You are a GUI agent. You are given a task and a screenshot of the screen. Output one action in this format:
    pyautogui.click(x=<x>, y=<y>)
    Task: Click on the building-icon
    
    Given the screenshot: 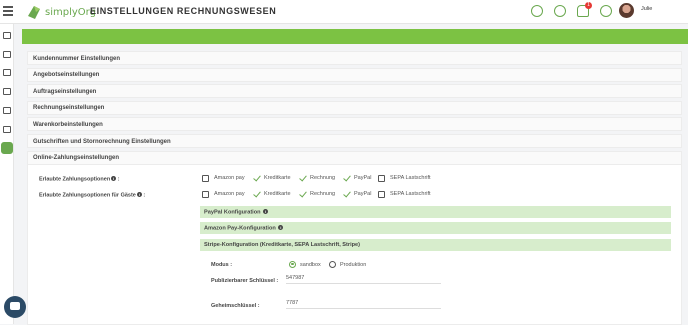 What is the action you would take?
    pyautogui.click(x=7, y=72)
    